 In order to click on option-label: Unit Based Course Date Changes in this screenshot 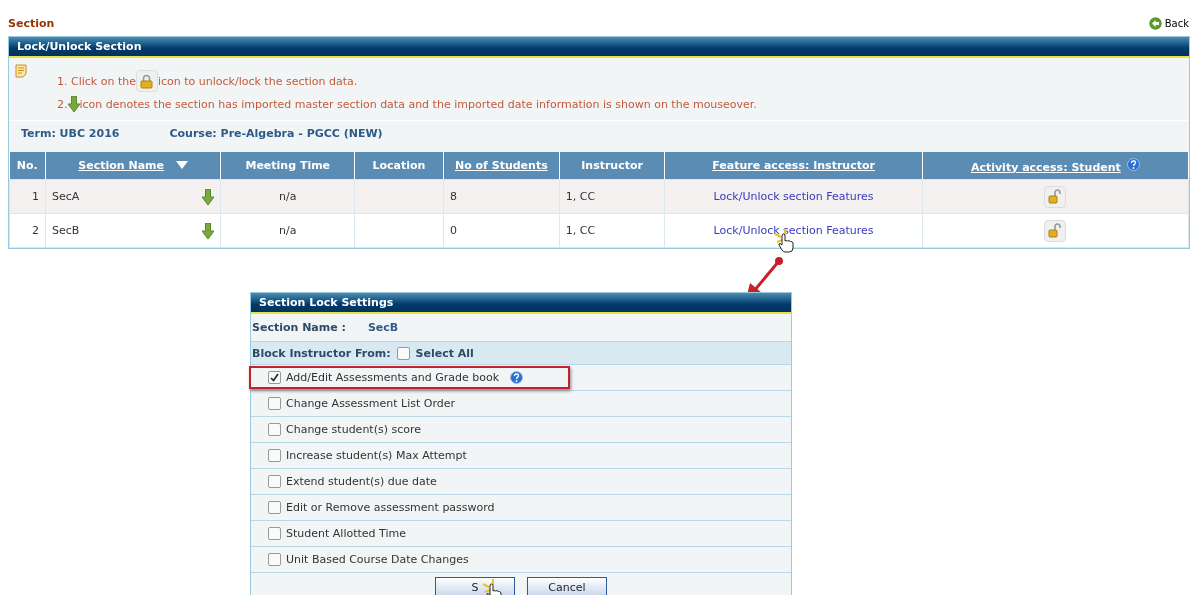, I will do `click(377, 559)`.